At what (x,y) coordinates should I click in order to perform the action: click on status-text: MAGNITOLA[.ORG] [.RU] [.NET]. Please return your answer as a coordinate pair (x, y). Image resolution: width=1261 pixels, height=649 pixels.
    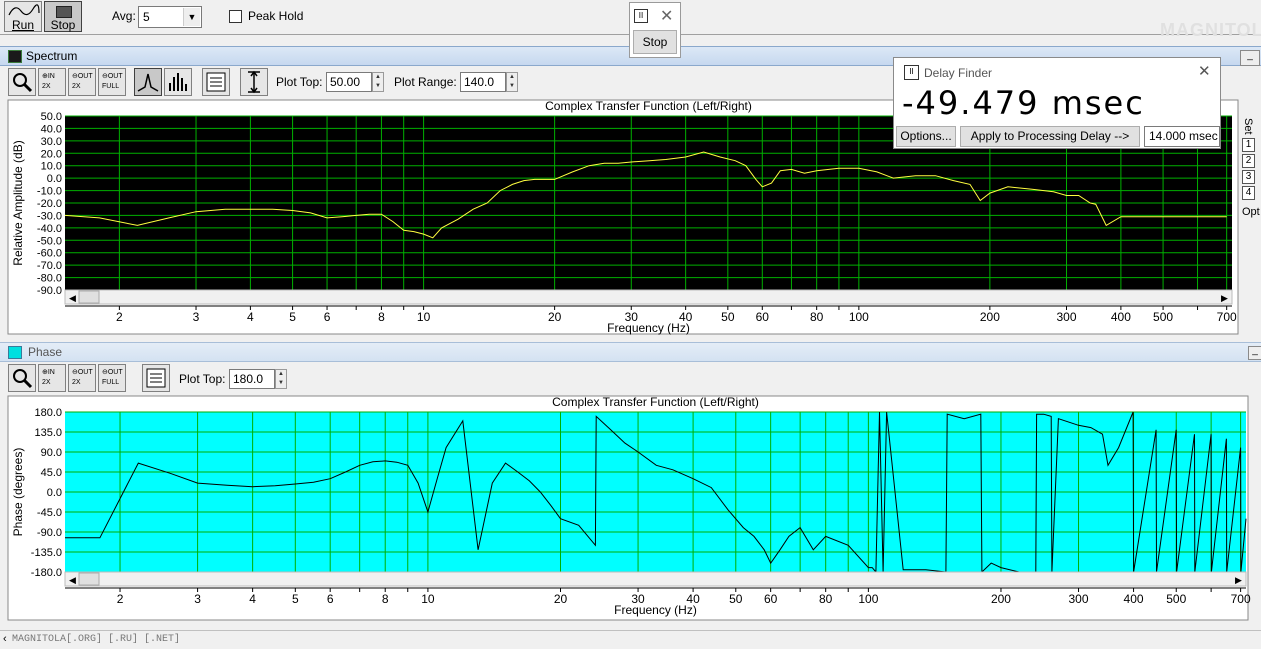
    Looking at the image, I should click on (96, 639).